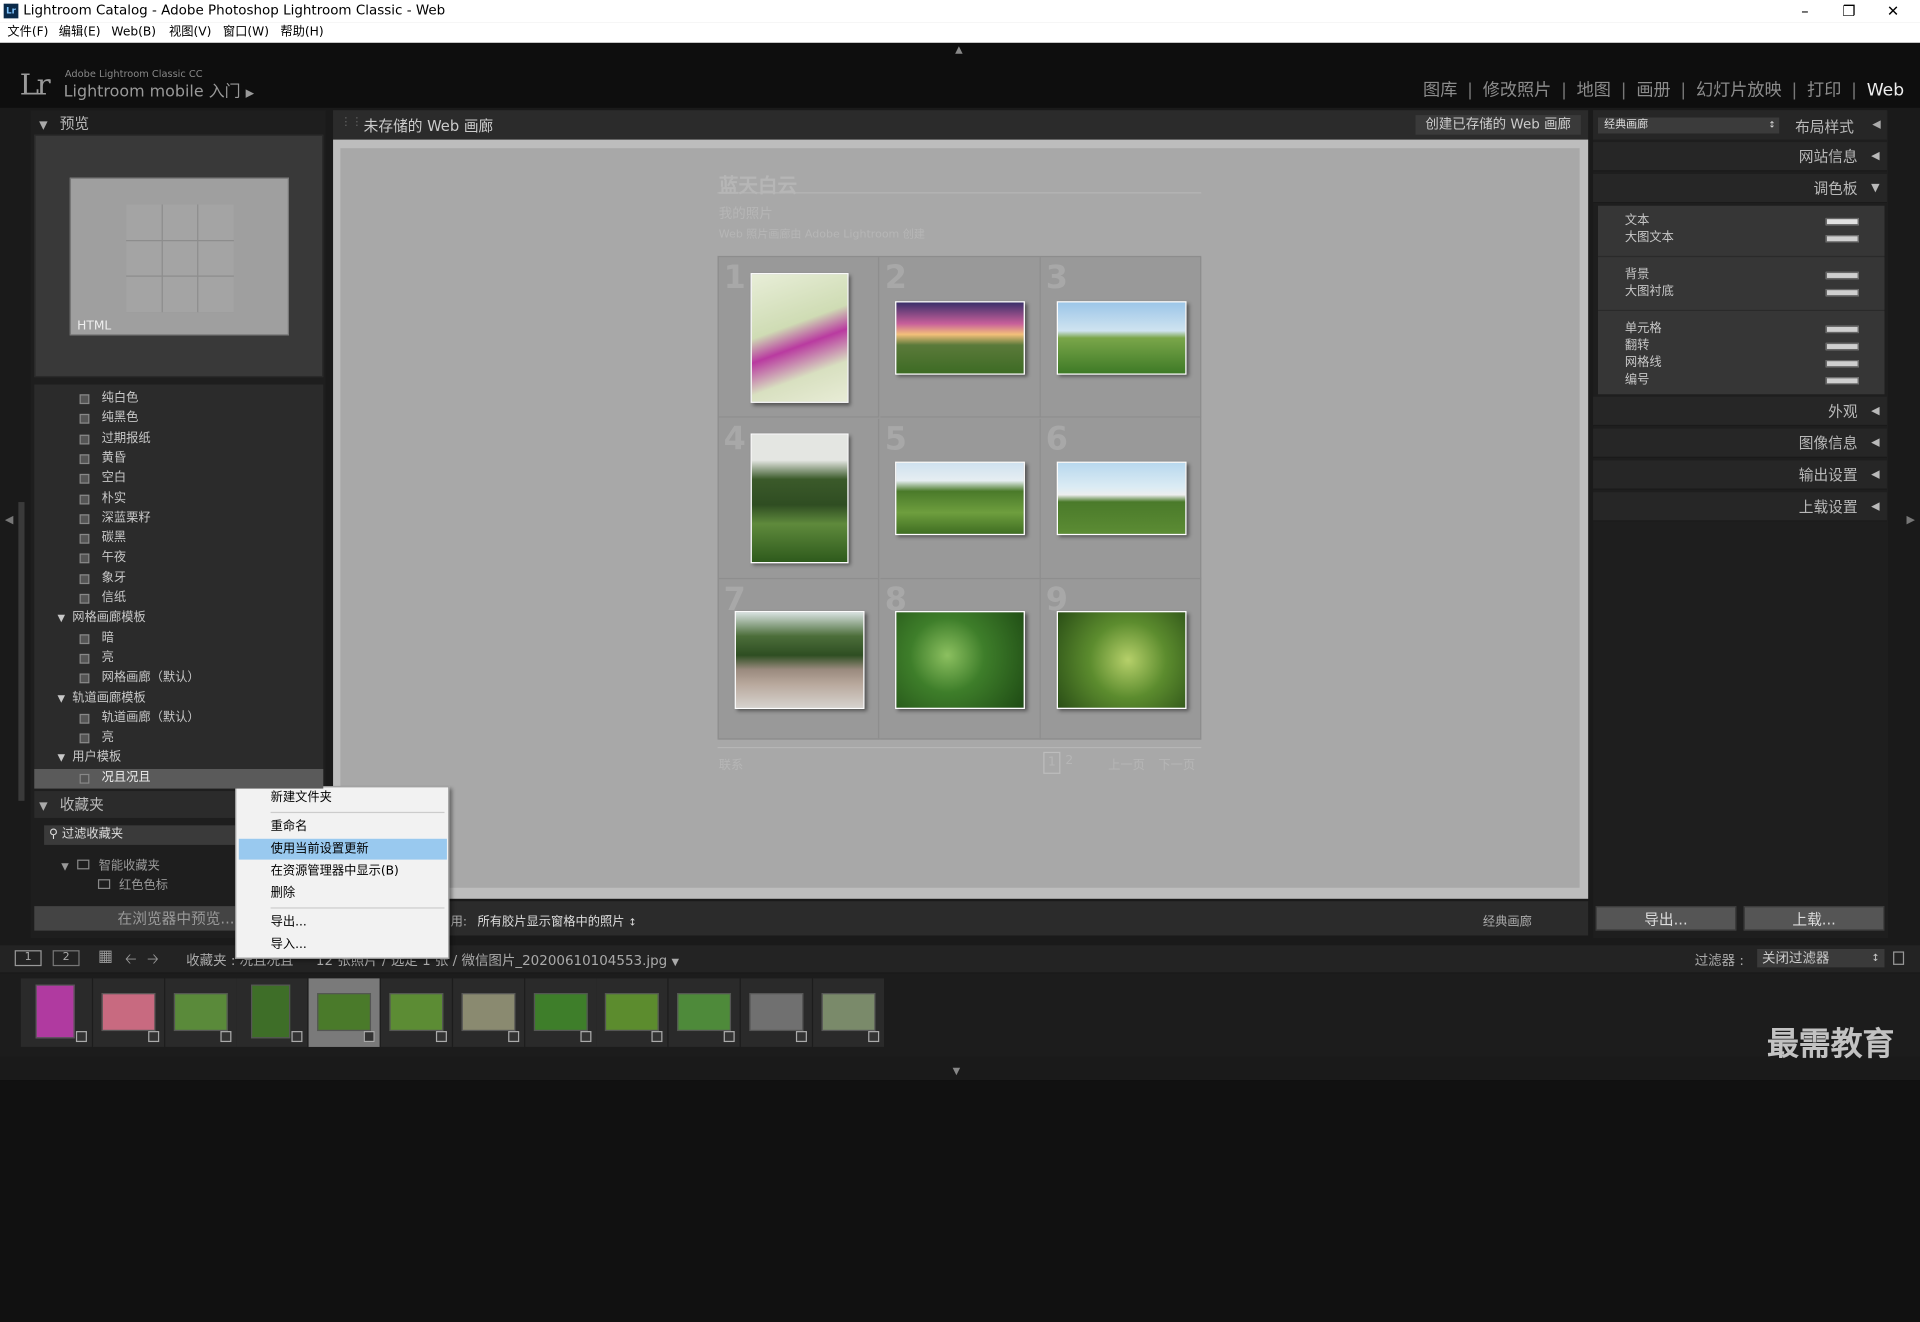  Describe the element at coordinates (1876, 125) in the screenshot. I see `collapse-left-icon: ◀` at that location.